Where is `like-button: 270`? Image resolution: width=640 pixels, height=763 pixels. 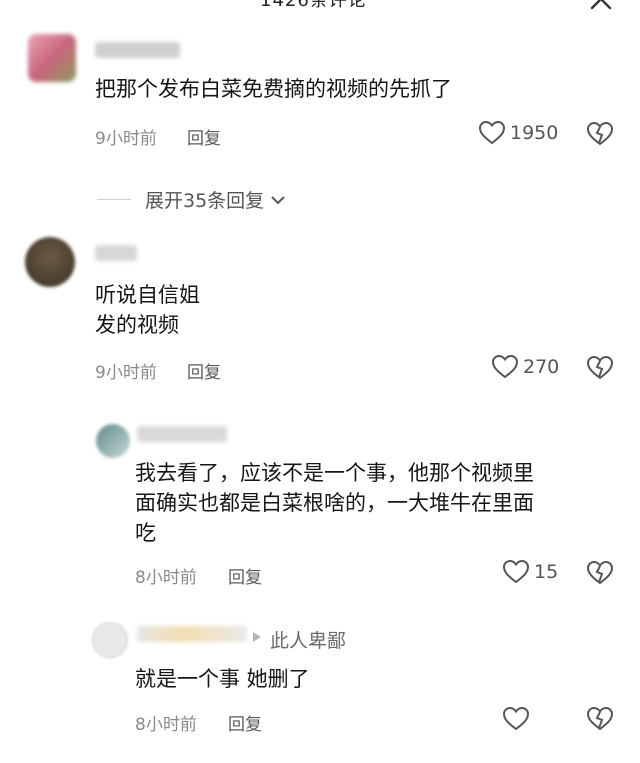 like-button: 270 is located at coordinates (525, 367).